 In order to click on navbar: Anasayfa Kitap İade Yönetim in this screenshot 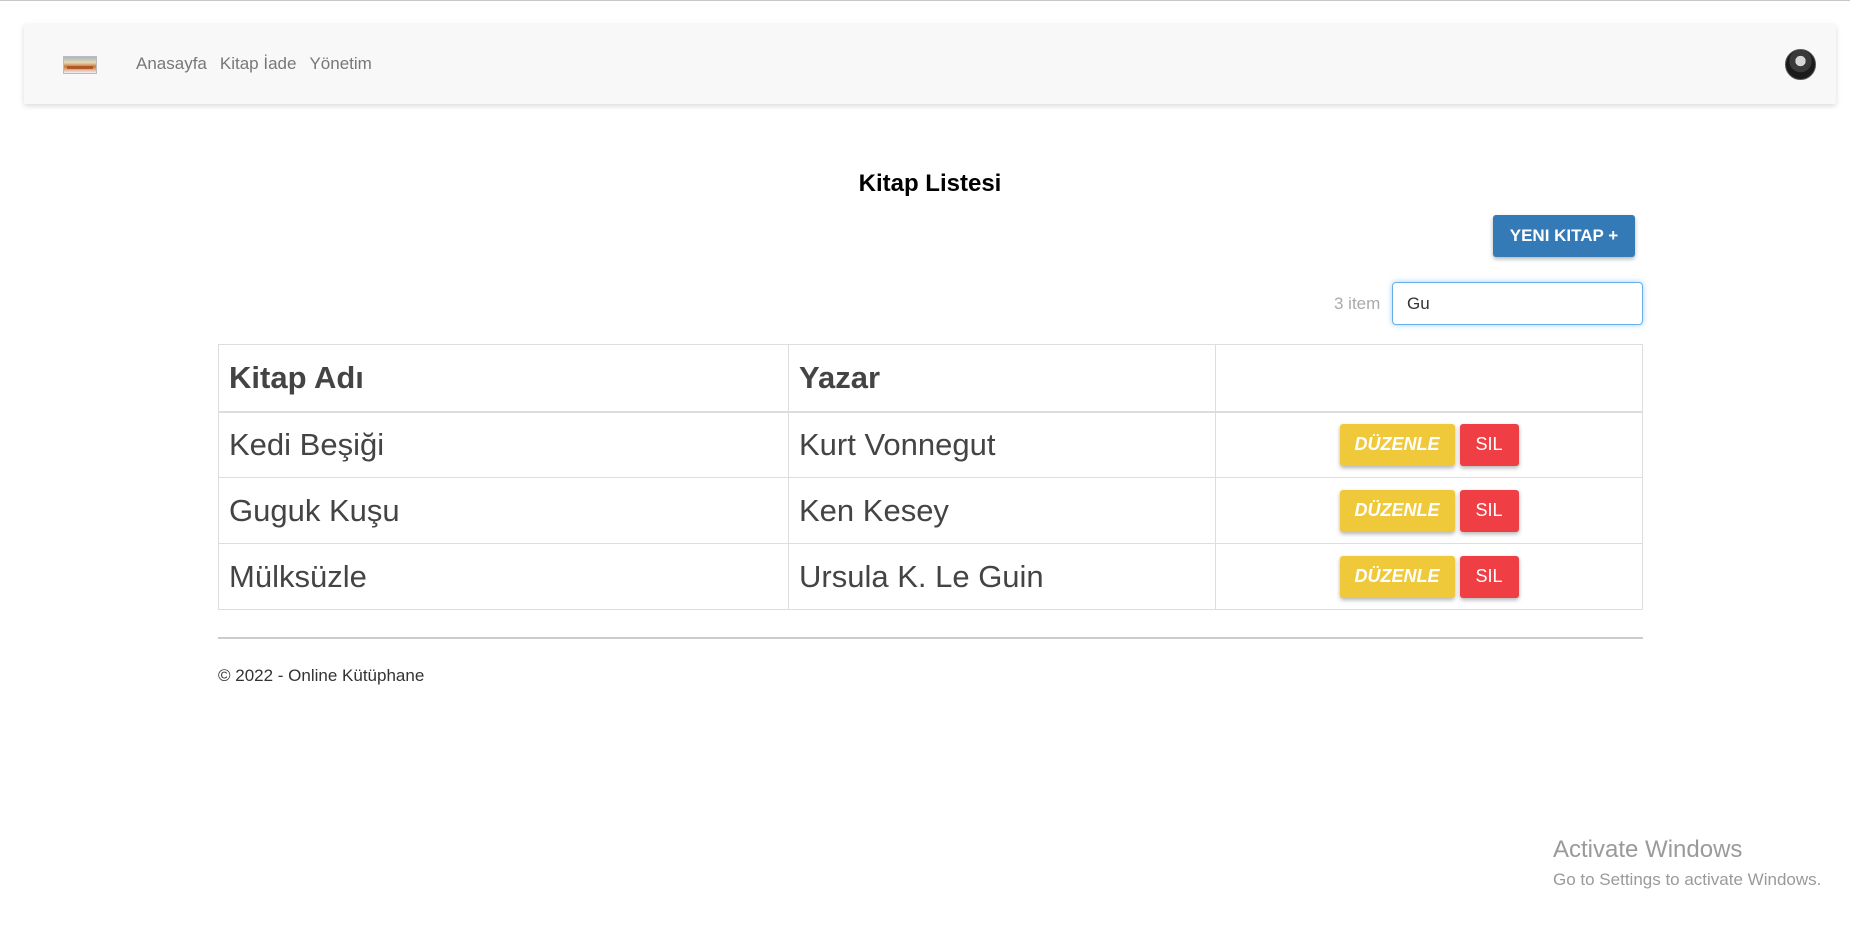, I will do `click(930, 64)`.